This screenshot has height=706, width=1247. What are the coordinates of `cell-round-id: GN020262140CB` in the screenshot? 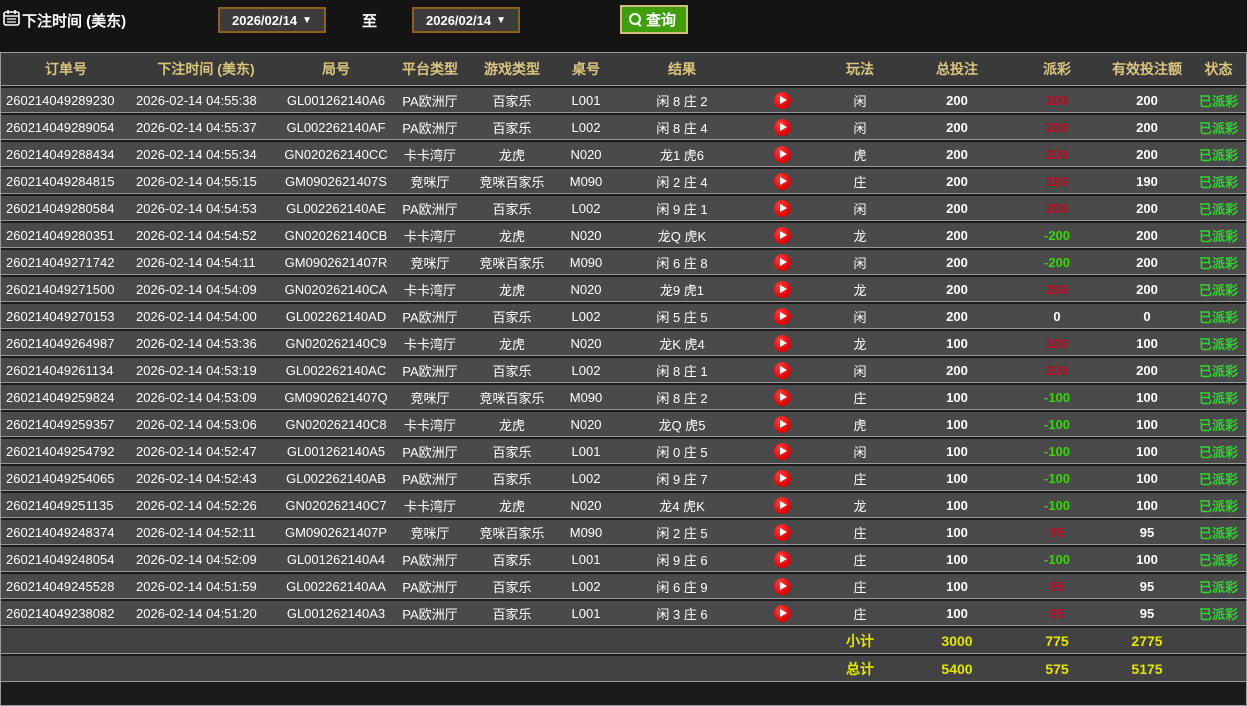 It's located at (336, 235).